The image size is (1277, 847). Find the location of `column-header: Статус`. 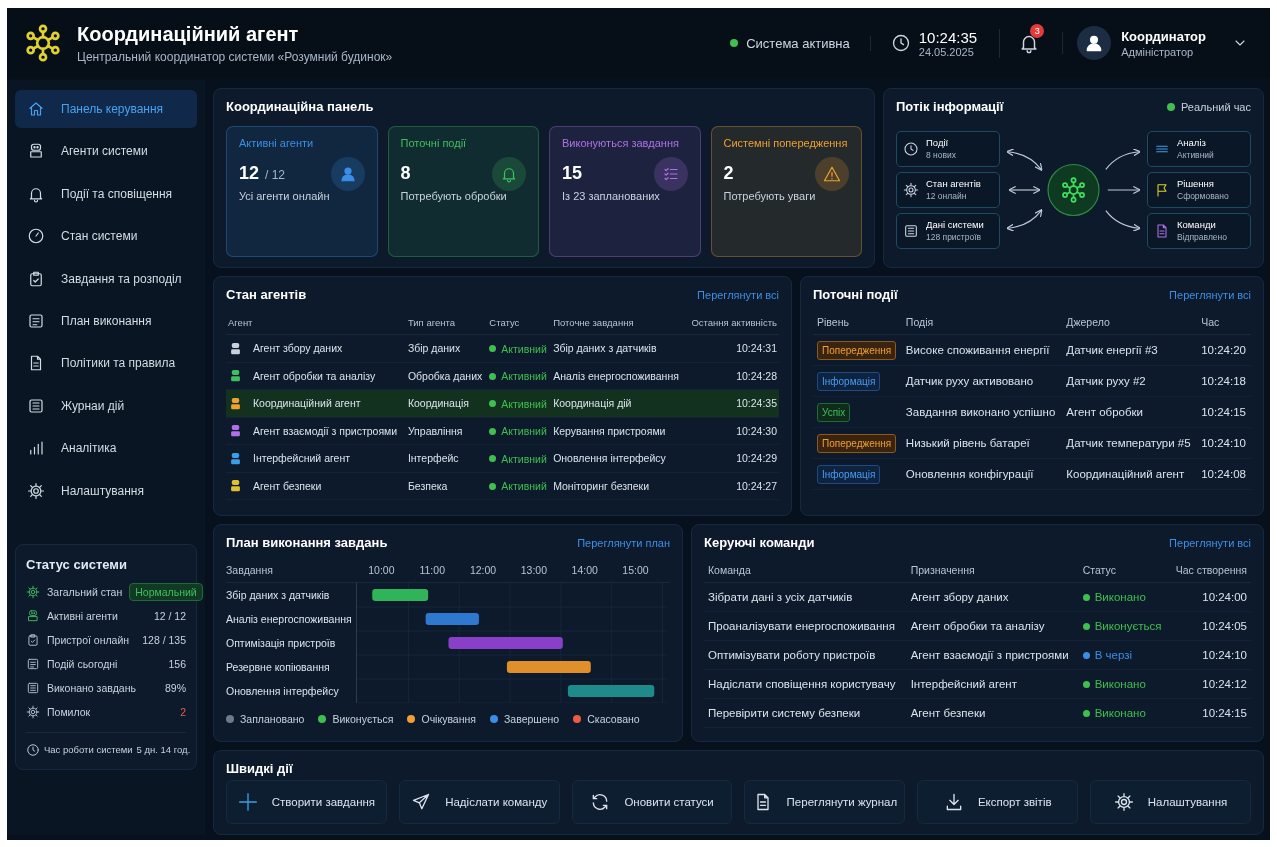

column-header: Статус is located at coordinates (1123, 570).